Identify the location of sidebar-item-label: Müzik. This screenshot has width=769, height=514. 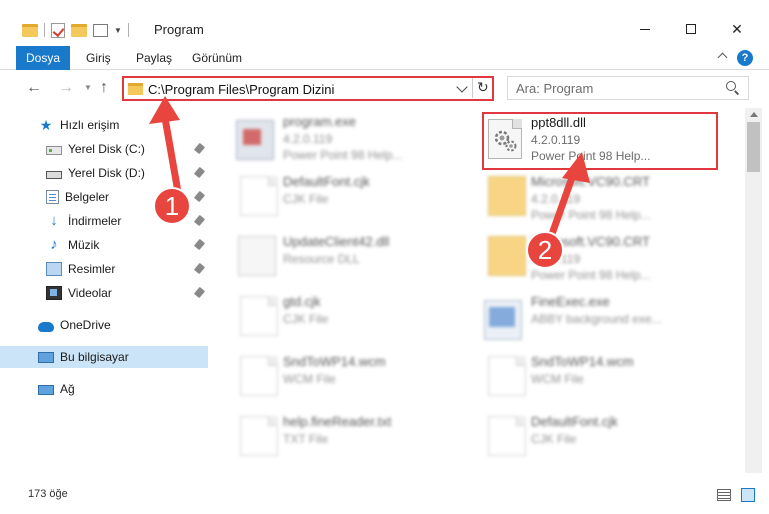
(84, 245).